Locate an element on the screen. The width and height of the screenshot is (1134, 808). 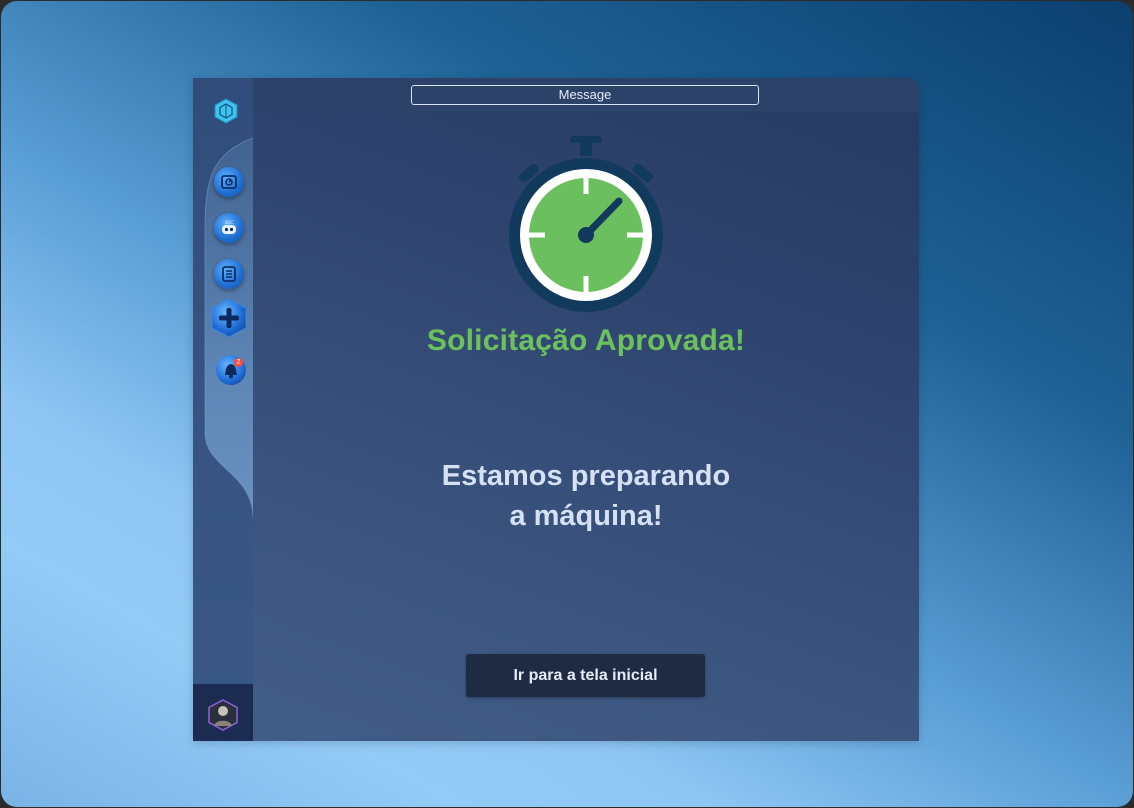
add-button is located at coordinates (229, 318).